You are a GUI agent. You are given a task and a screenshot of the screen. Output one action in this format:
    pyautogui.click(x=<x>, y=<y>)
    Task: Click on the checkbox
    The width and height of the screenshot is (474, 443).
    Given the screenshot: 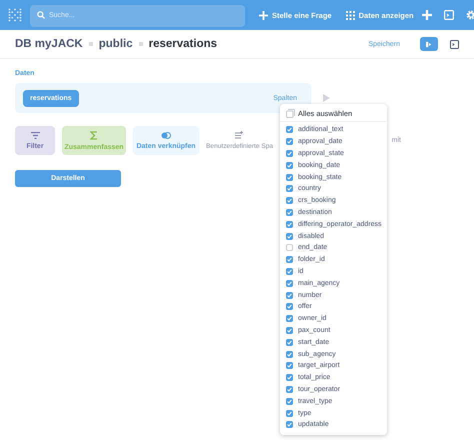 What is the action you would take?
    pyautogui.click(x=289, y=248)
    